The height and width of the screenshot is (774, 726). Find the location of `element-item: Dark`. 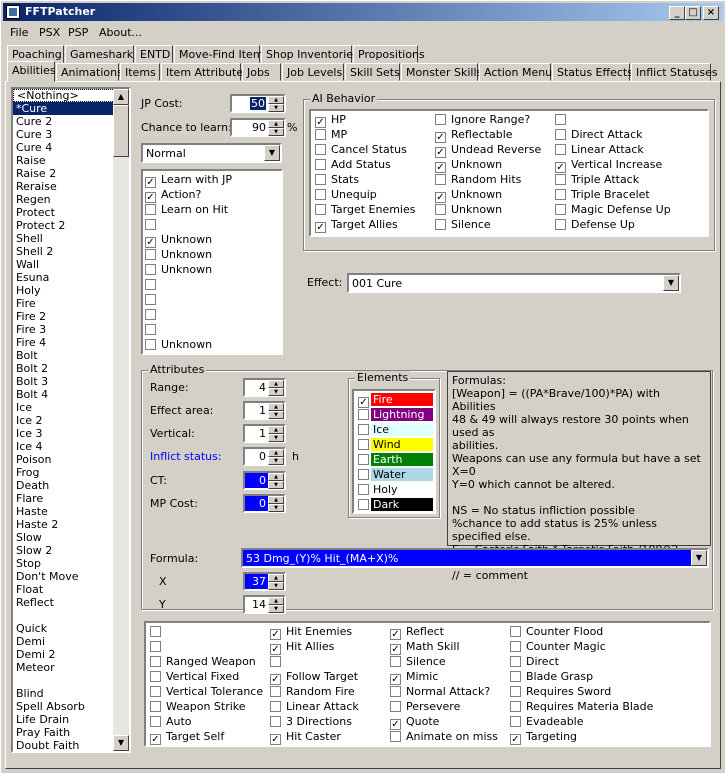

element-item: Dark is located at coordinates (395, 505).